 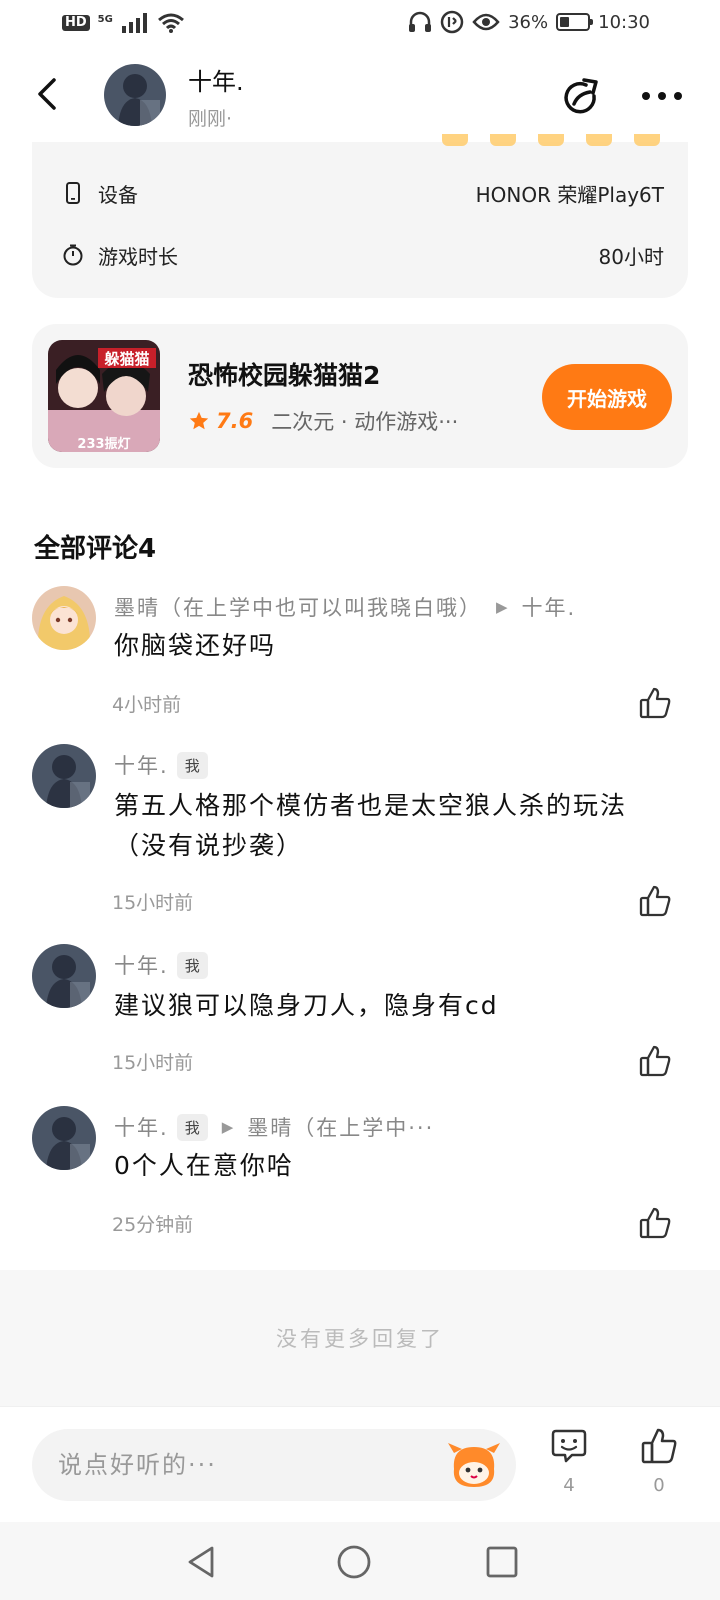 What do you see at coordinates (474, 1465) in the screenshot?
I see `mascot-emoji-icon` at bounding box center [474, 1465].